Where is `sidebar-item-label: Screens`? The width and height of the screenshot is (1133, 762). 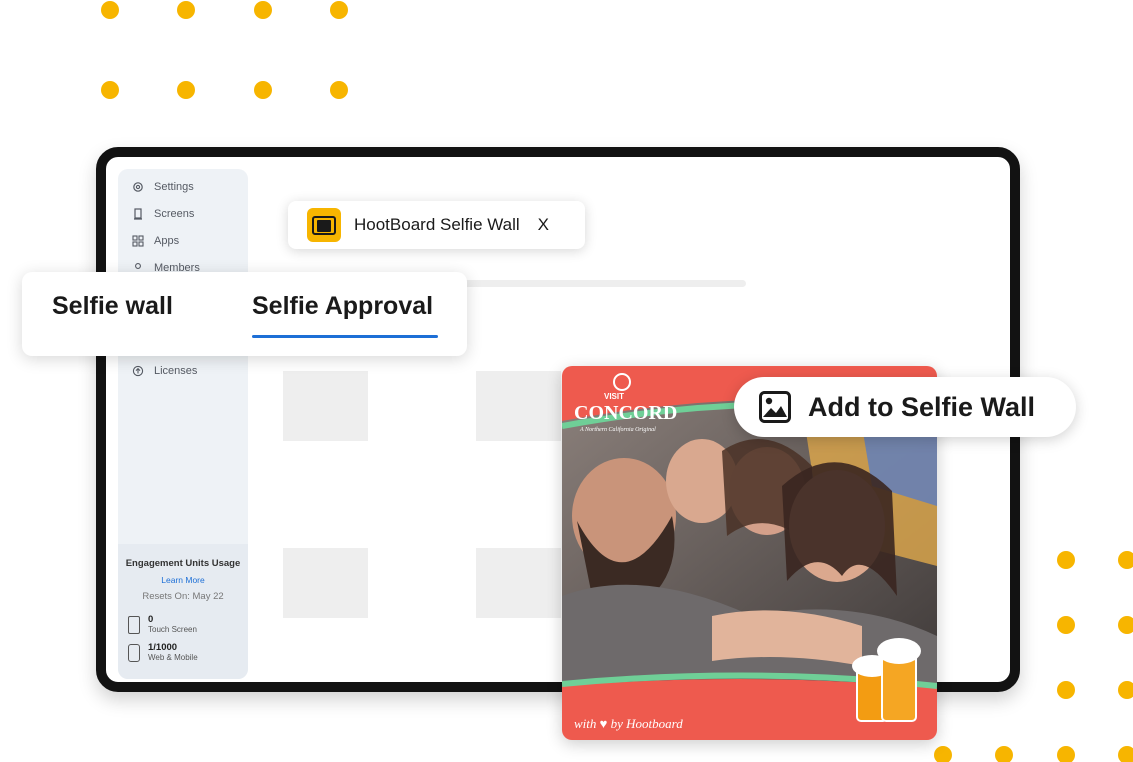
sidebar-item-label: Screens is located at coordinates (174, 213).